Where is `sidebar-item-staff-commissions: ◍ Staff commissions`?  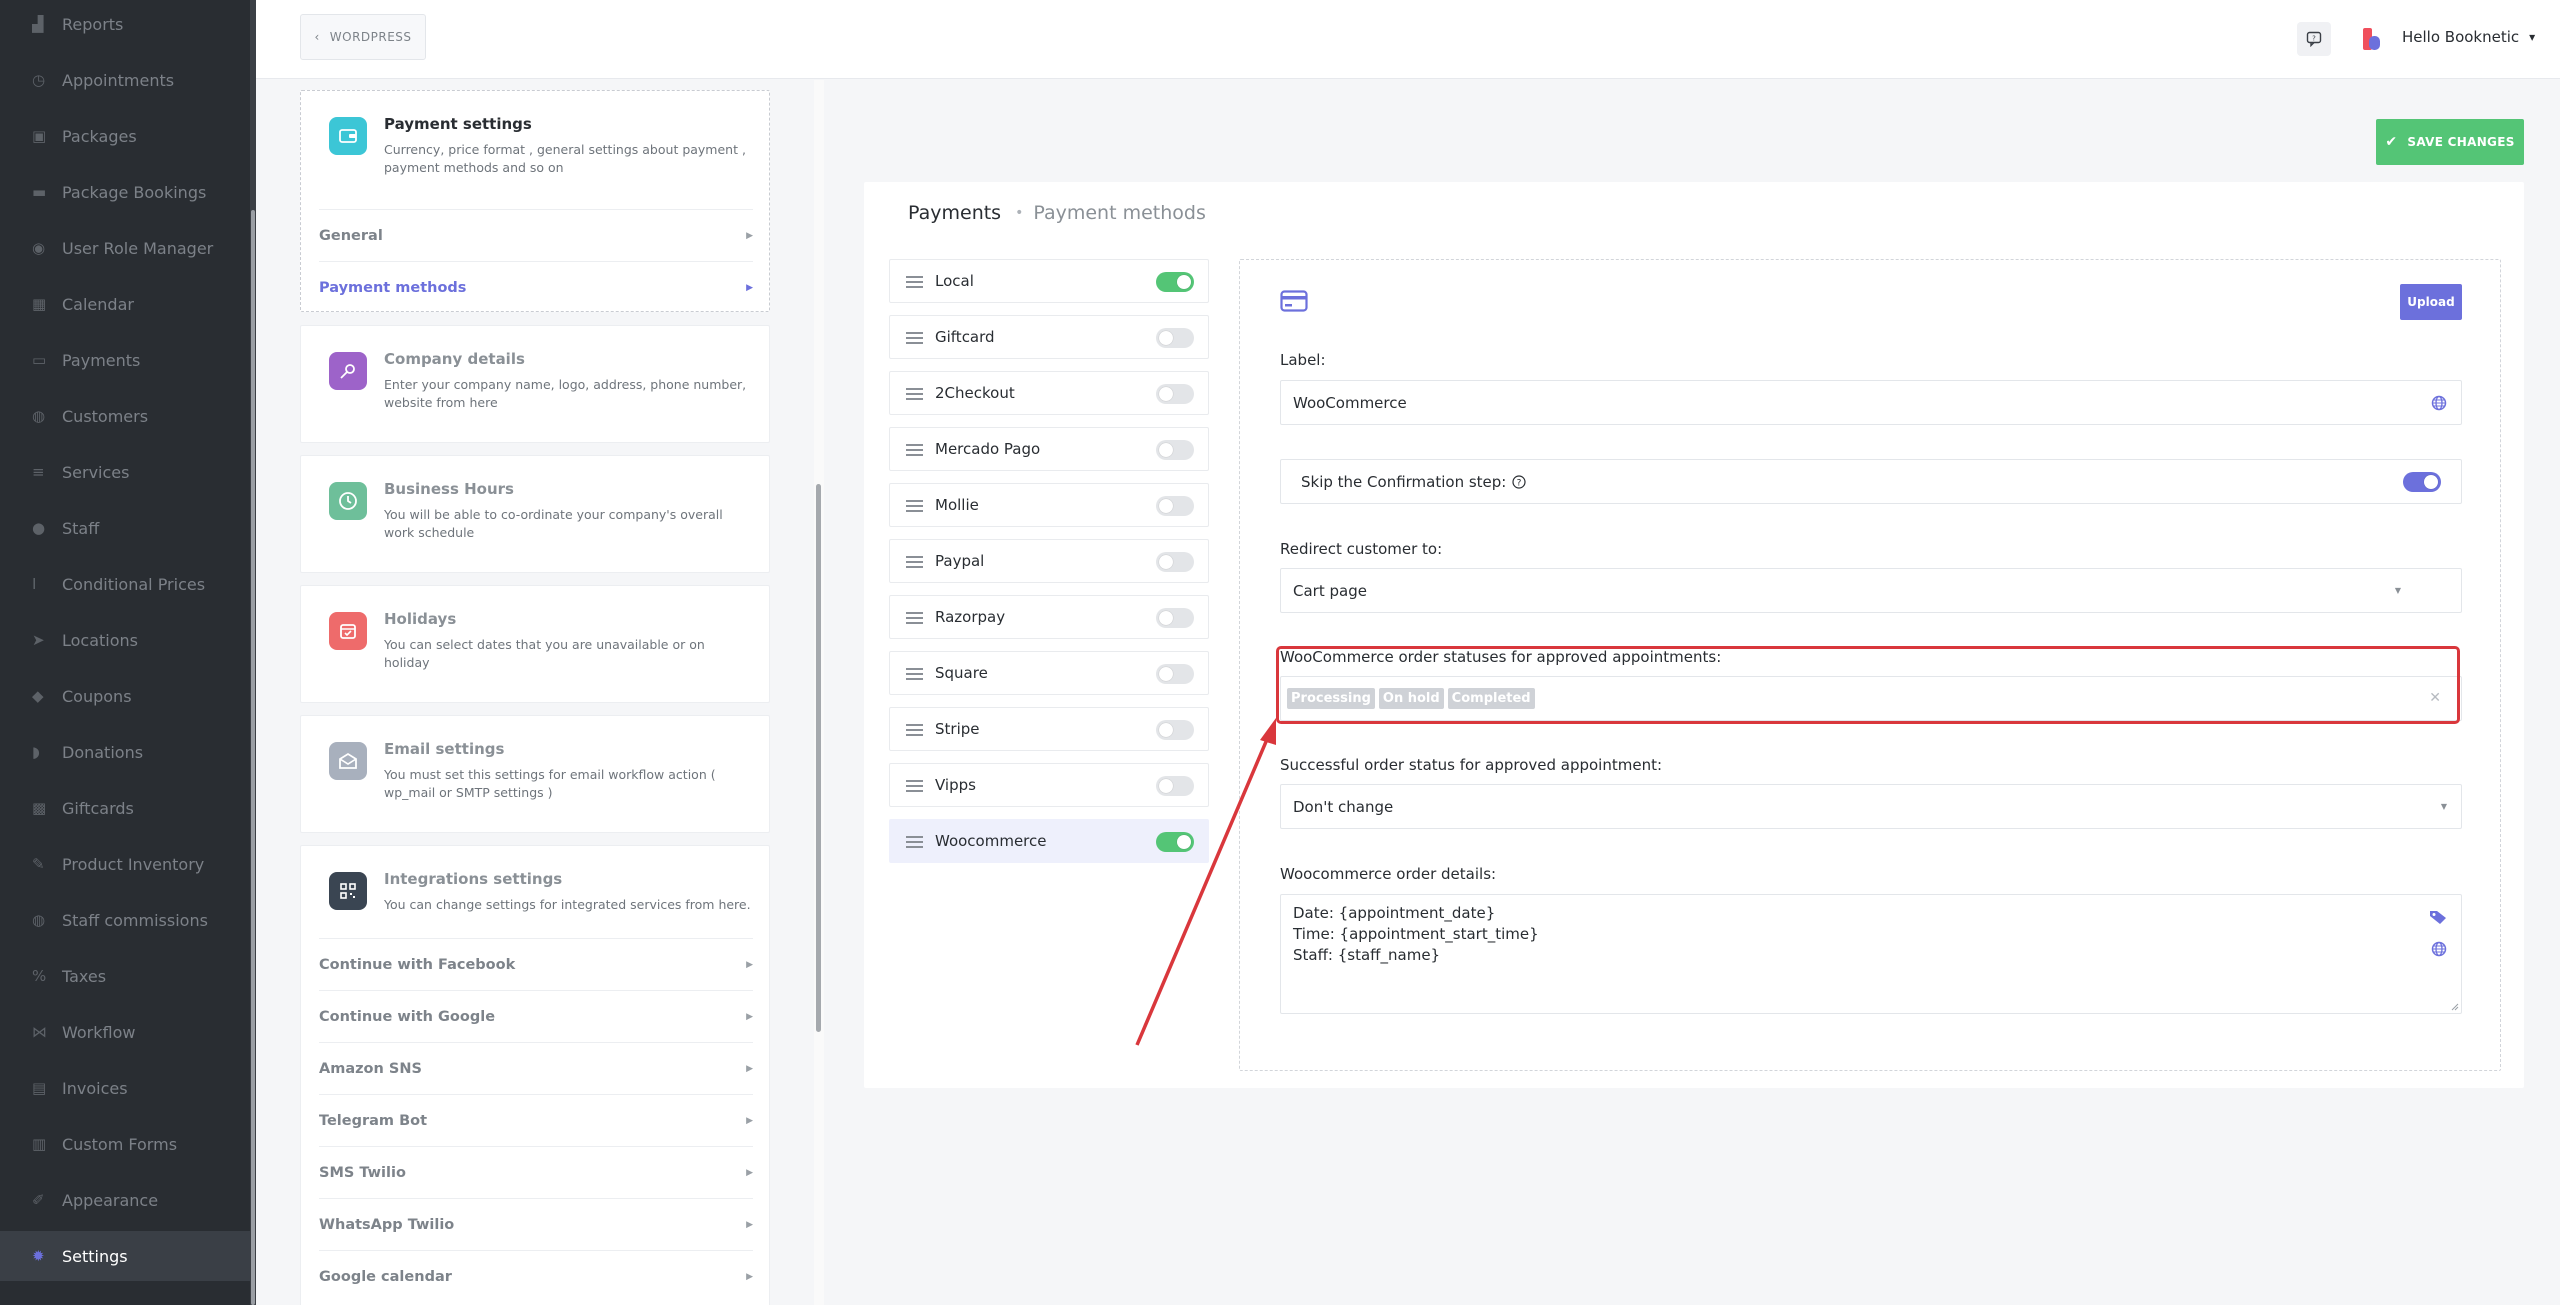
sidebar-item-staff-commissions: ◍ Staff commissions is located at coordinates (125, 920).